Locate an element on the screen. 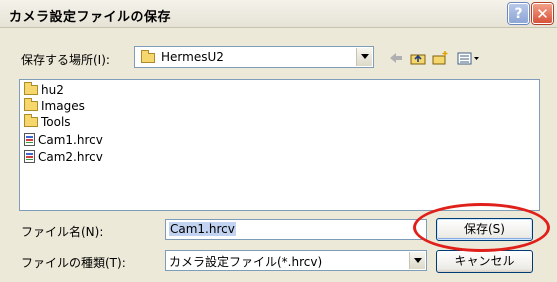 Image resolution: width=557 pixels, height=282 pixels. save-in-dropdown: HermesU2 is located at coordinates (254, 57).